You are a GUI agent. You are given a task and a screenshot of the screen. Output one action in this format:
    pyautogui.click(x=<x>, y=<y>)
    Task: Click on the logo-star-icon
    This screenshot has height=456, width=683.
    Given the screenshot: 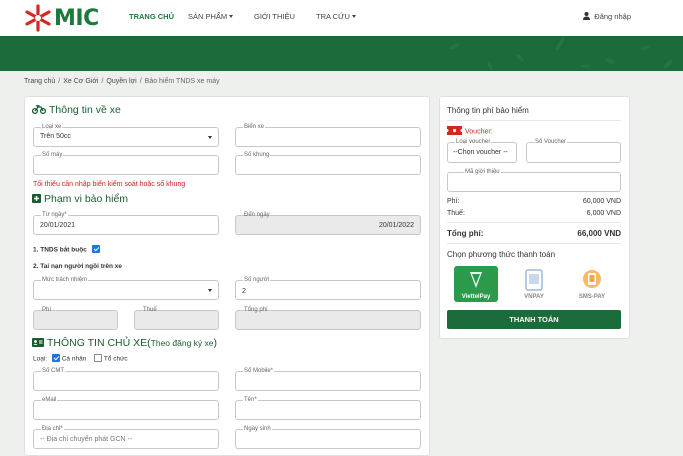 What is the action you would take?
    pyautogui.click(x=38, y=18)
    